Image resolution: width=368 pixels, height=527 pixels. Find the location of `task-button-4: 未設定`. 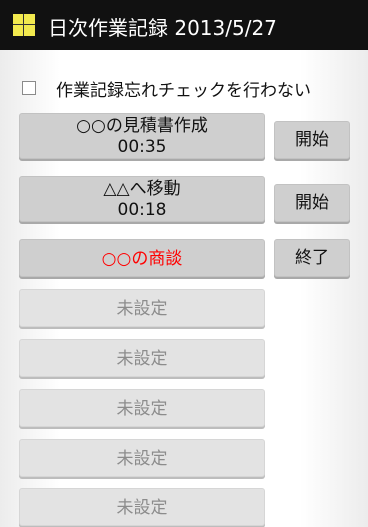

task-button-4: 未設定 is located at coordinates (142, 308).